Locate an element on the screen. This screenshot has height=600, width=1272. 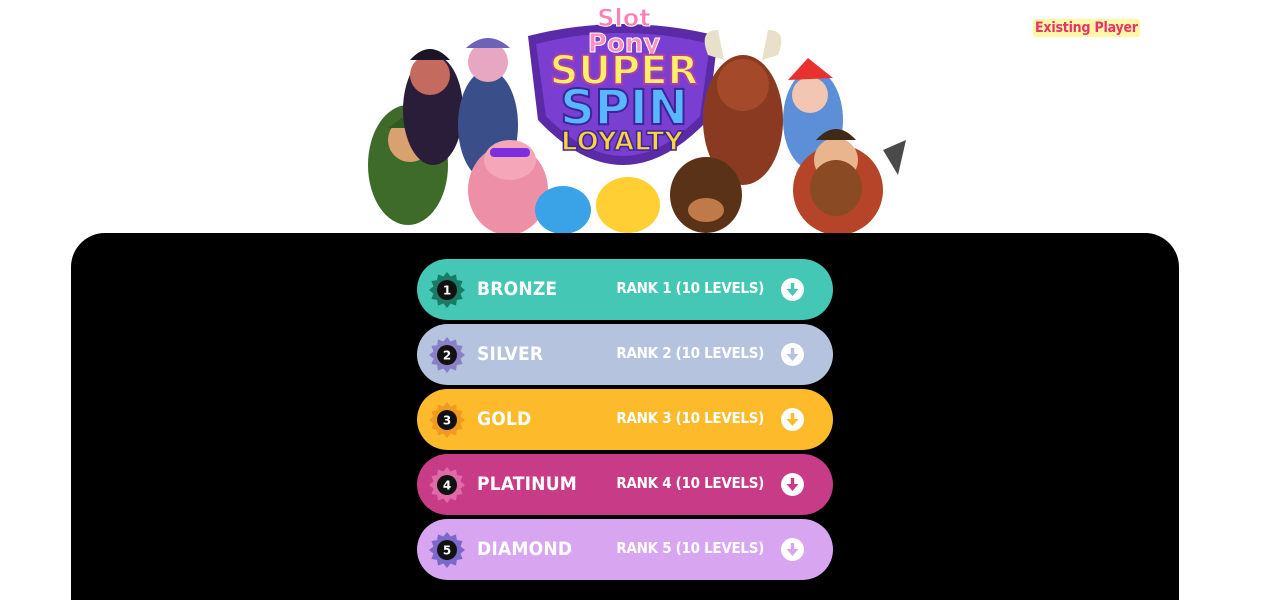
rank-levels: RANK 4 (10 LEVELS) is located at coordinates (690, 483).